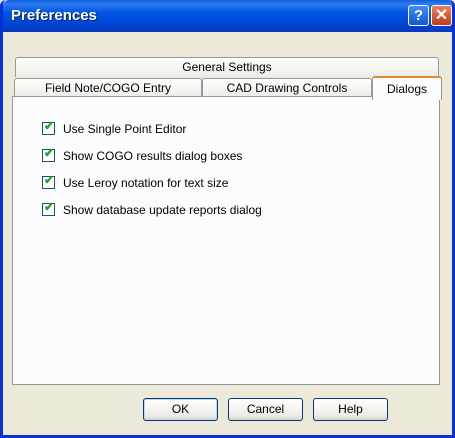  What do you see at coordinates (180, 409) in the screenshot?
I see `ok-button: OK` at bounding box center [180, 409].